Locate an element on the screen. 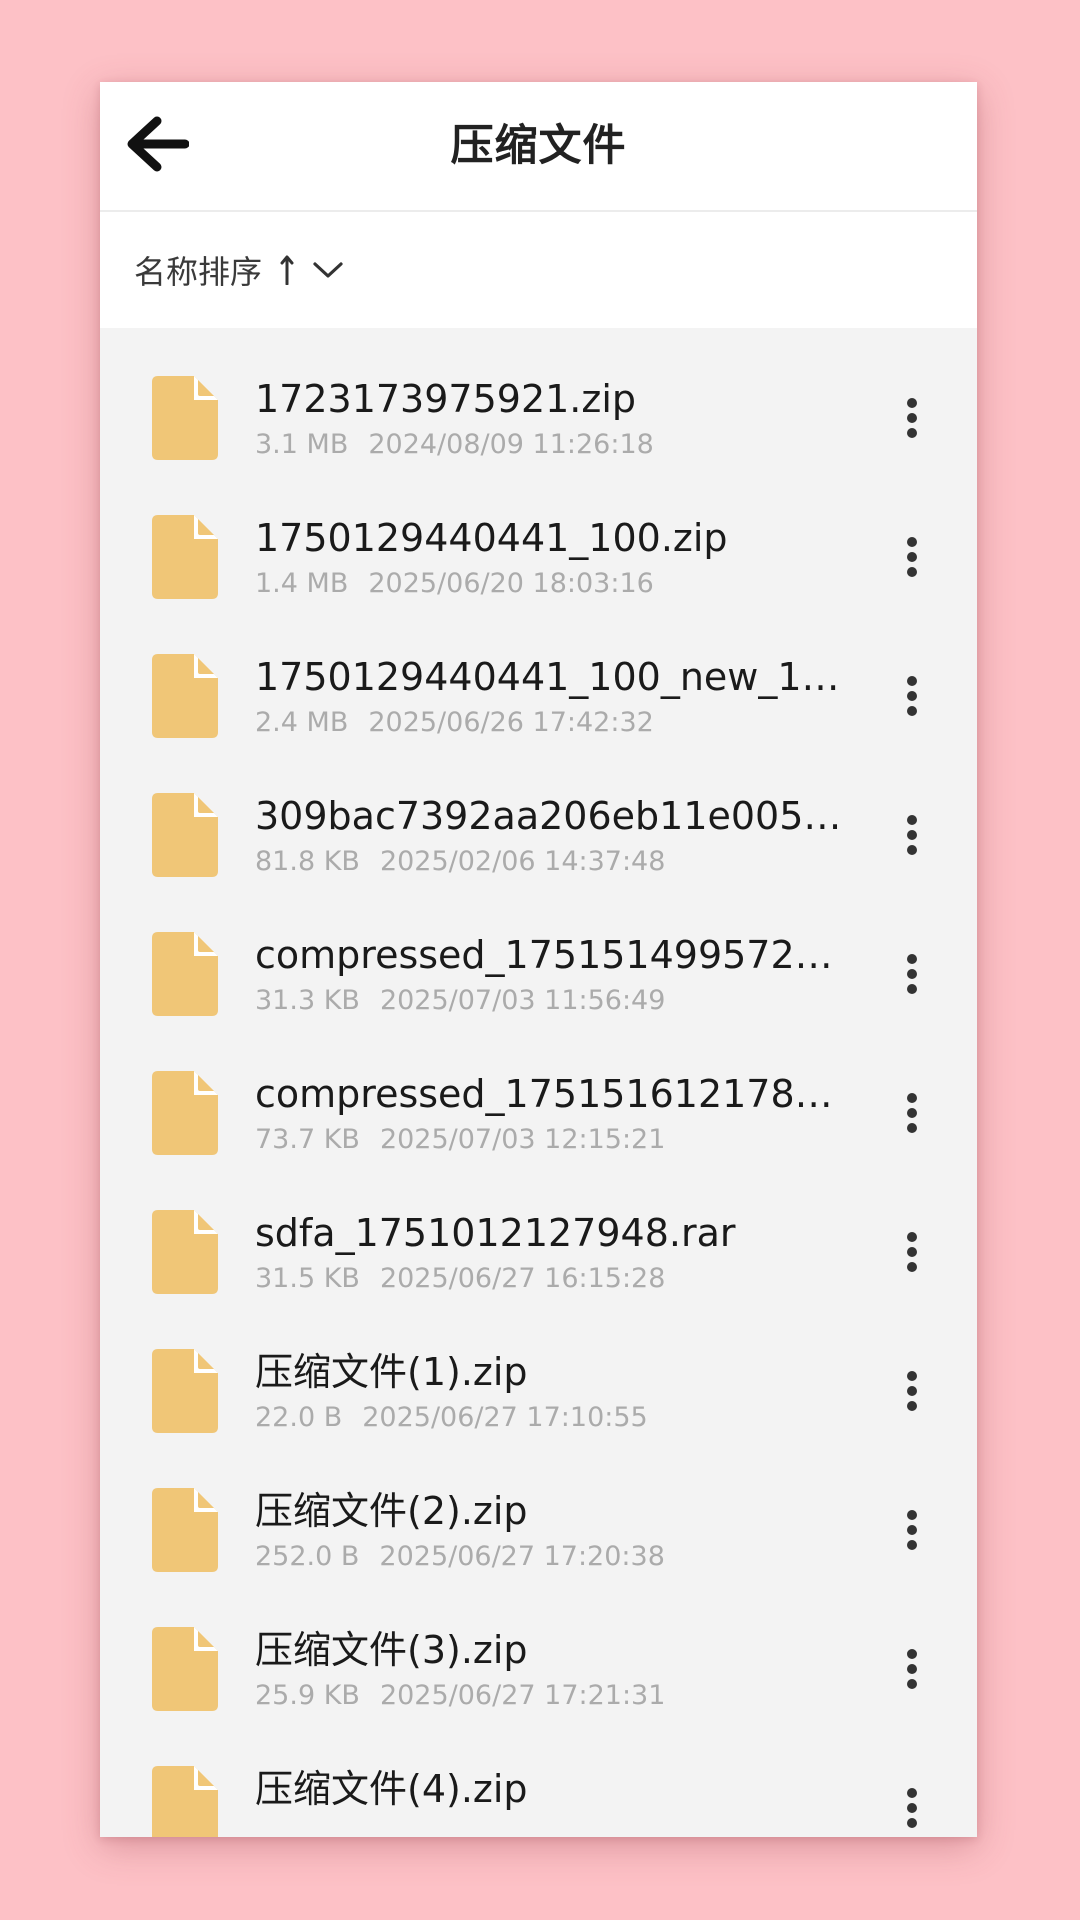 This screenshot has width=1080, height=1920. file-size: 31.5 KB is located at coordinates (307, 1278).